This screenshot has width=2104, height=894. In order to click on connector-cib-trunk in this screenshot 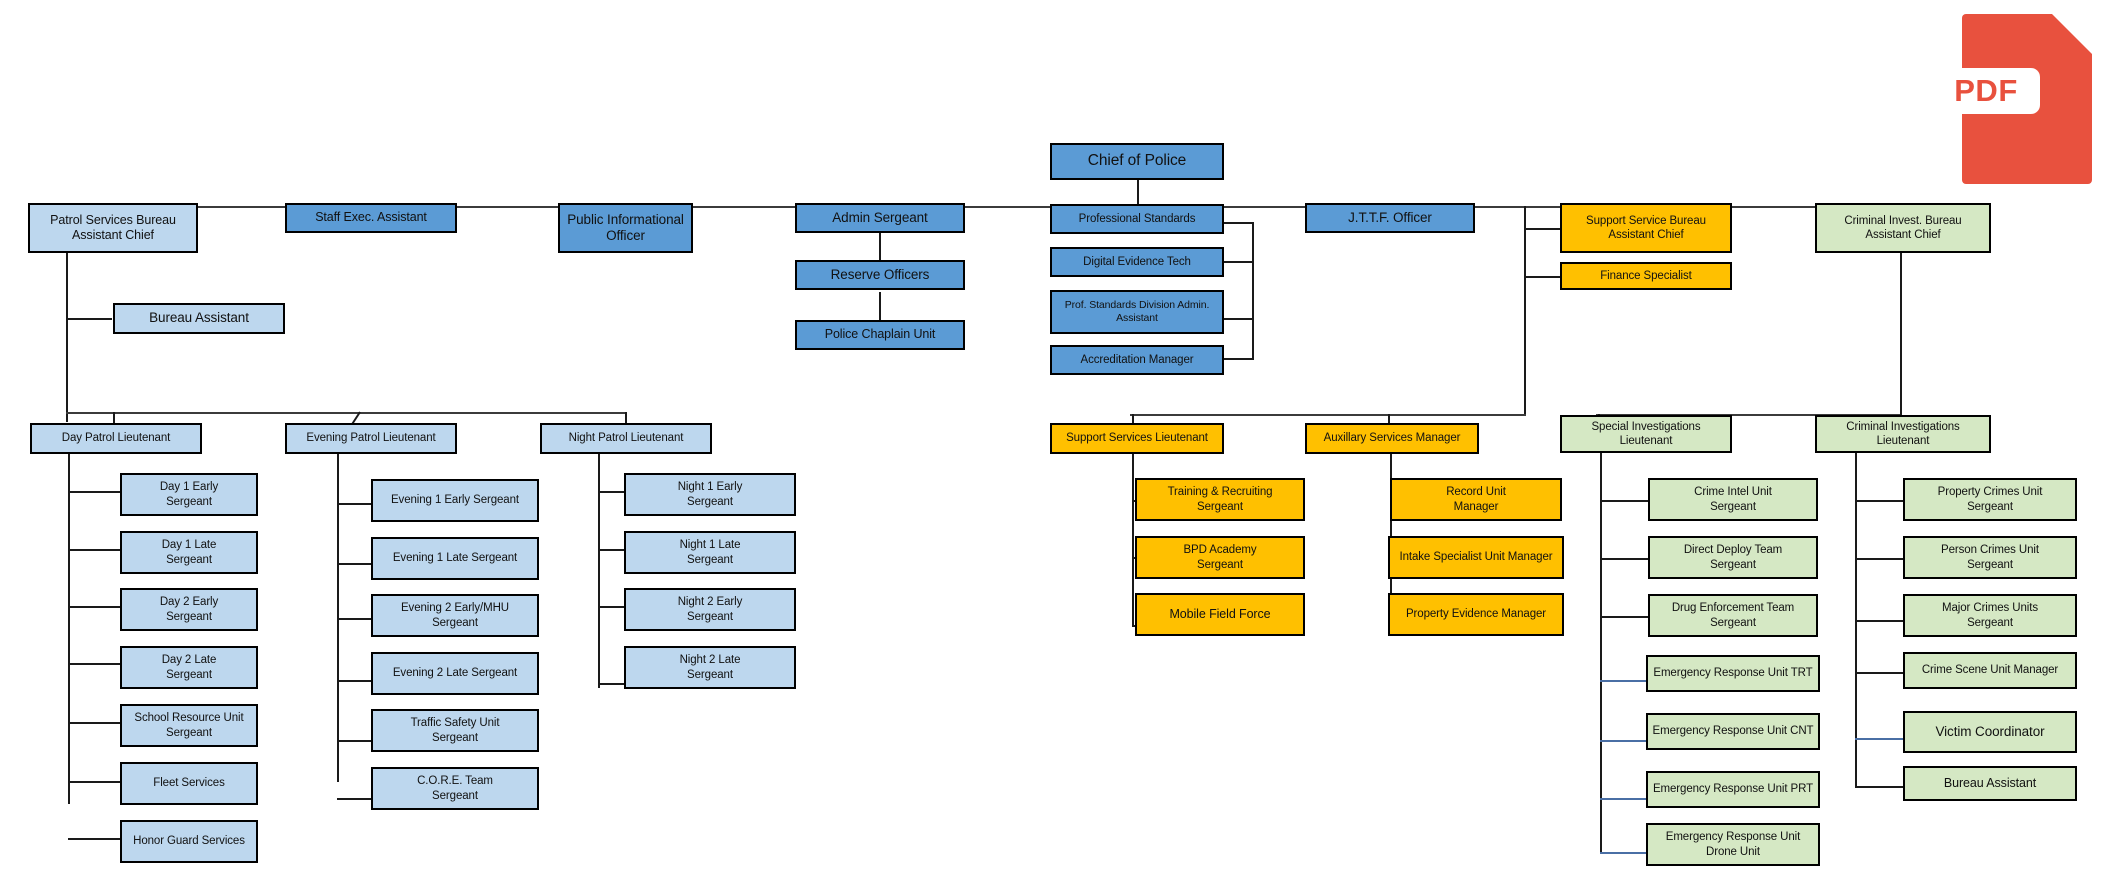, I will do `click(1901, 331)`.